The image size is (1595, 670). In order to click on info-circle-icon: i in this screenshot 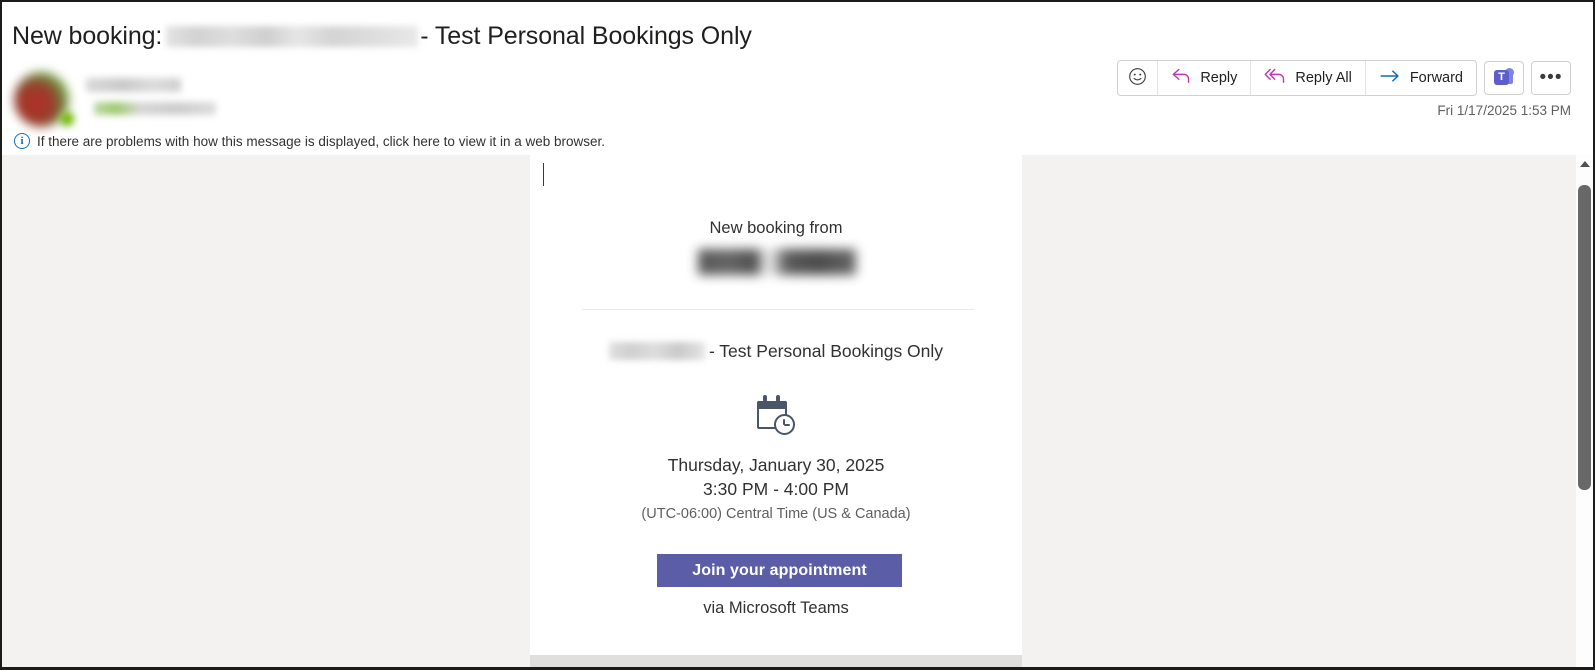, I will do `click(22, 141)`.